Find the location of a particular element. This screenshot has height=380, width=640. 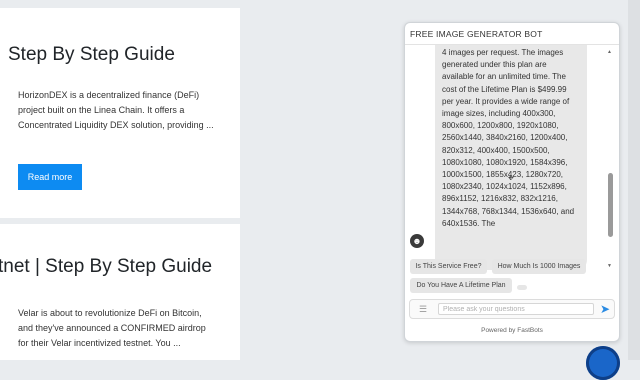

chat-launcher-icon is located at coordinates (603, 363).